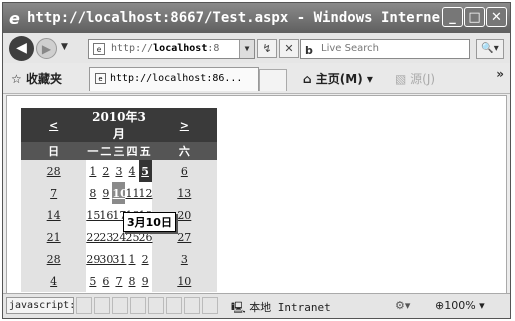 Image resolution: width=515 pixels, height=321 pixels. Describe the element at coordinates (338, 78) in the screenshot. I see `home-button: ⌂ 主页(M) ▾` at that location.